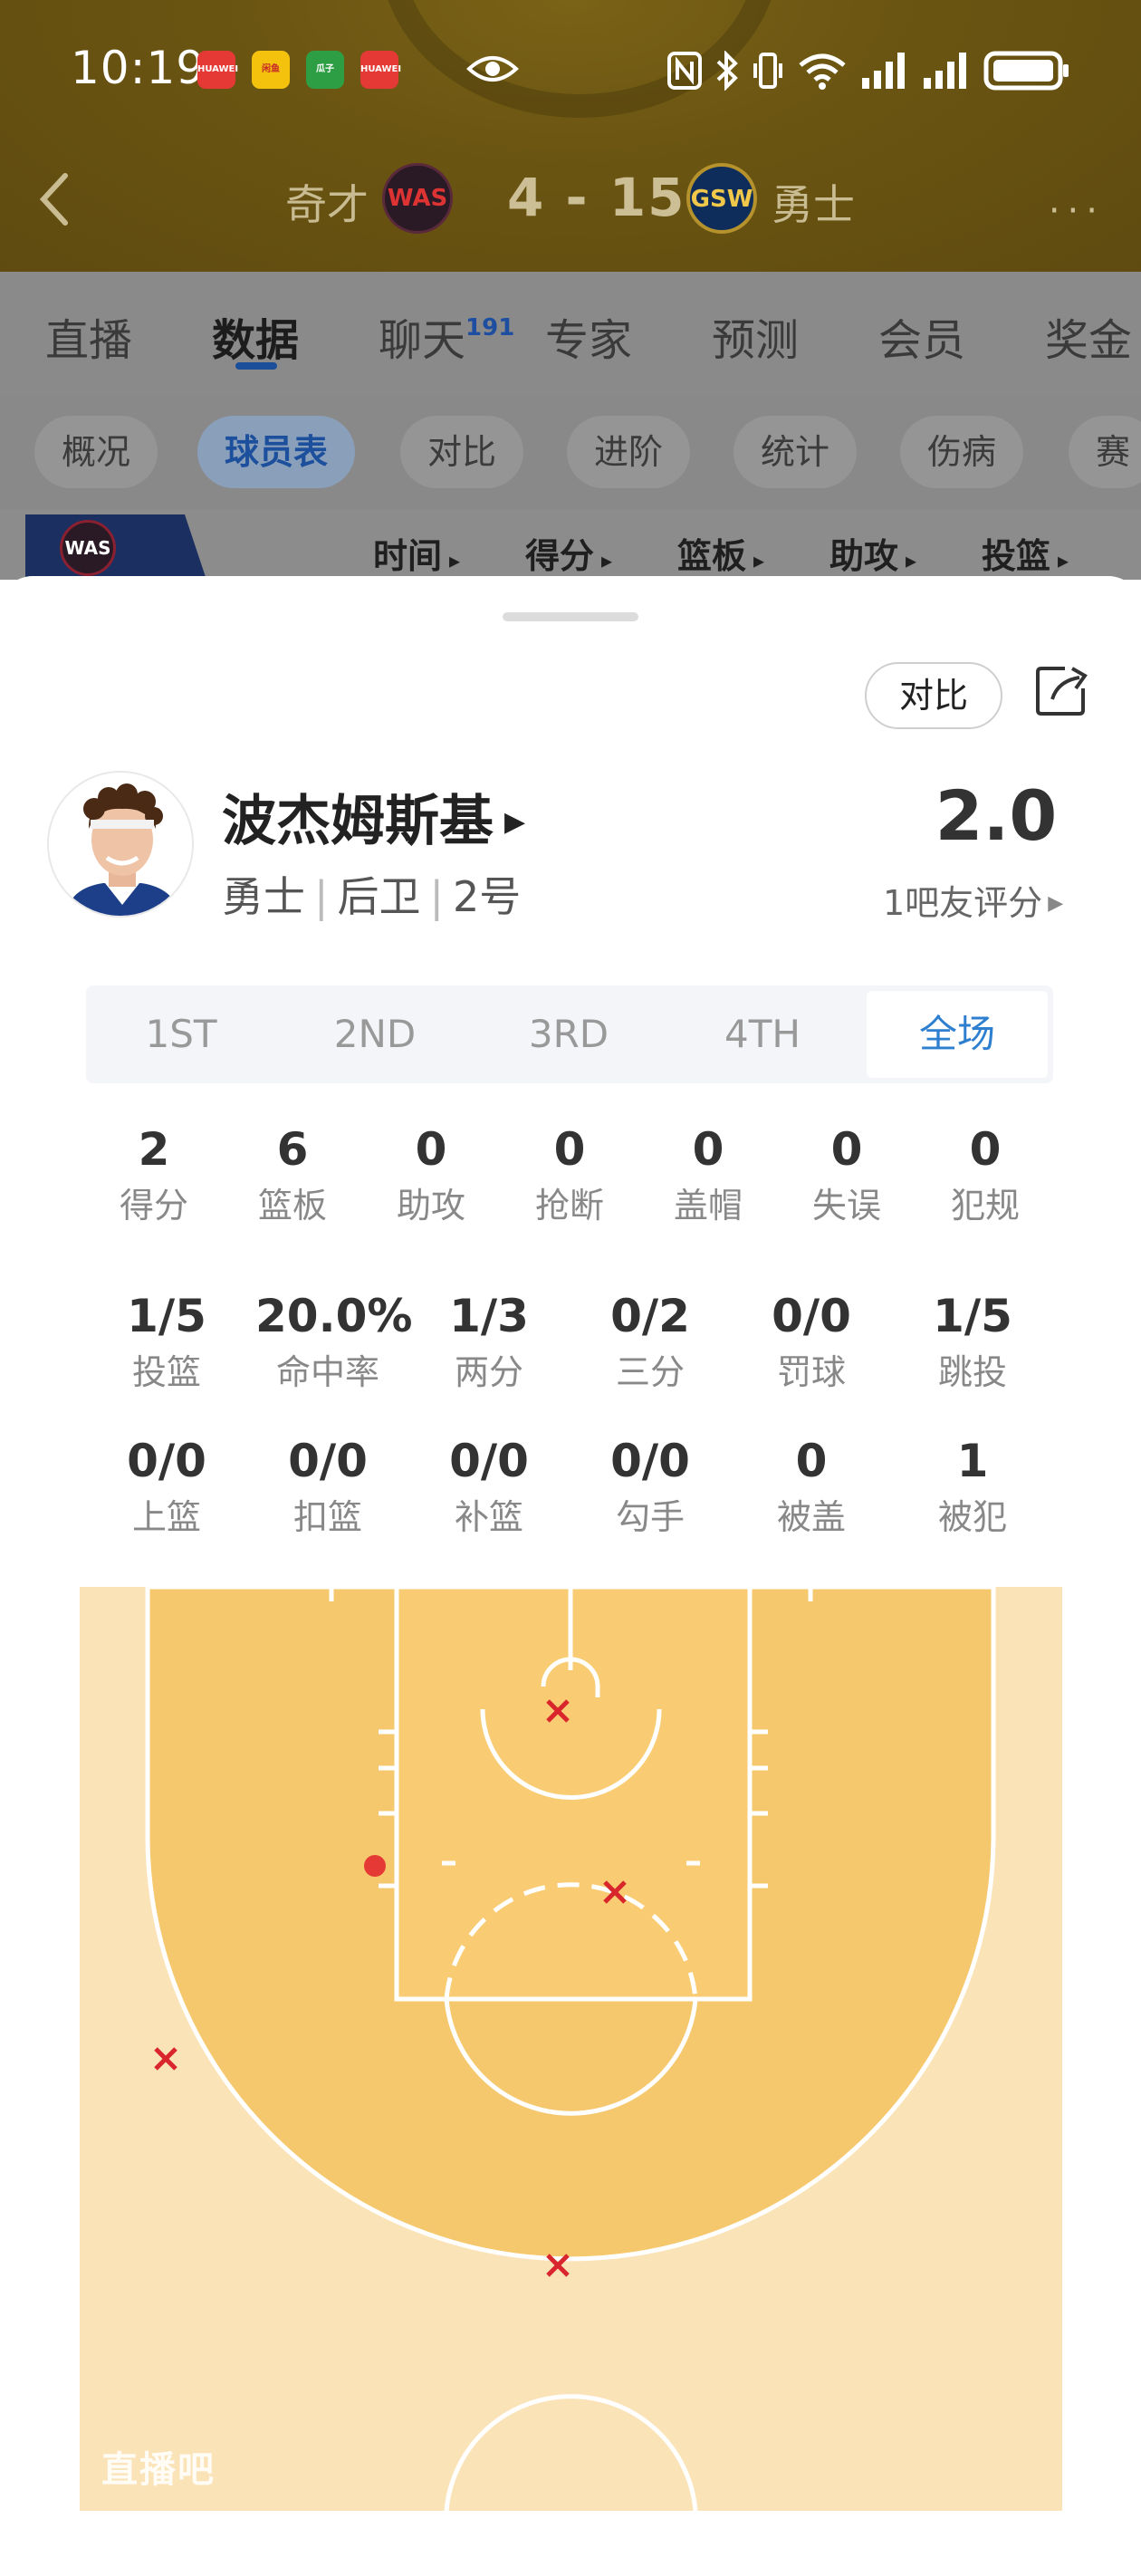 Image resolution: width=1141 pixels, height=2576 pixels. I want to click on stat-value: 20.0%, so click(334, 1316).